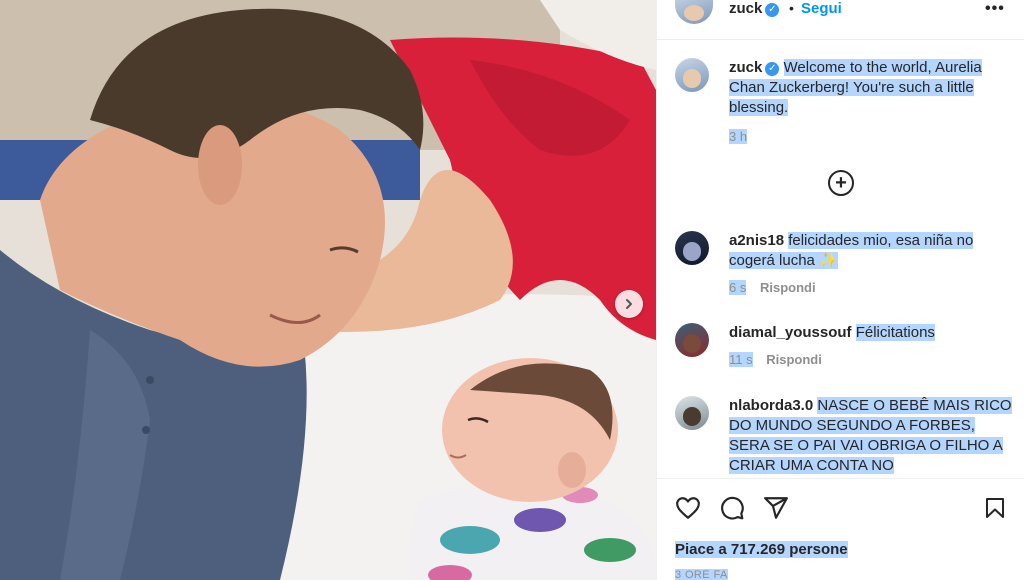 Image resolution: width=1024 pixels, height=580 pixels. Describe the element at coordinates (840, 20) in the screenshot. I see `post-header: zuck ✓ • Segui •••` at that location.